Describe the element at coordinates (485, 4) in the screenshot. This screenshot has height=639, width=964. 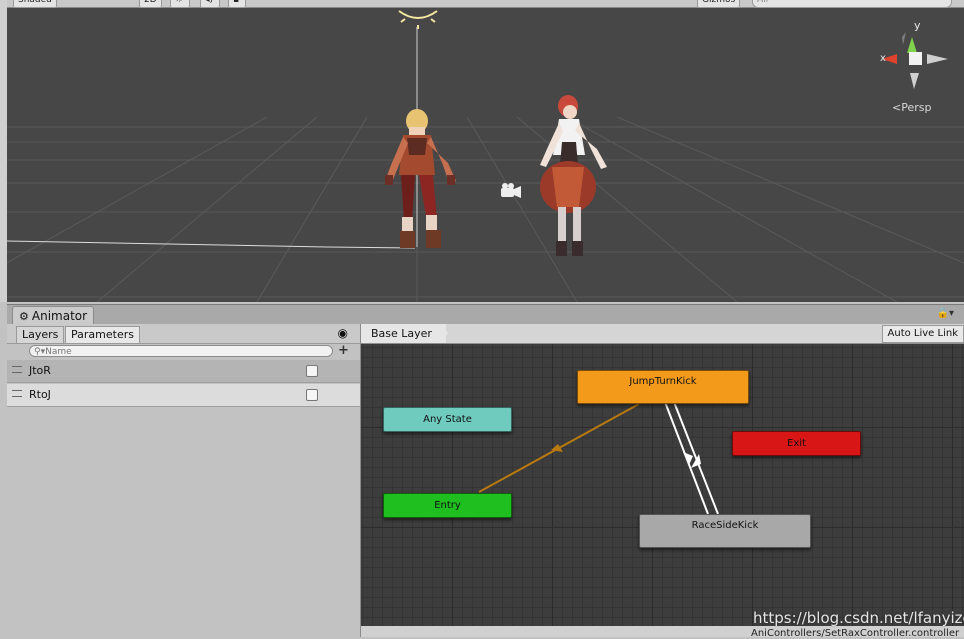
I see `scene-toolbar: Shaded 2D ☼ ◂) ▪ Gizmos All` at that location.